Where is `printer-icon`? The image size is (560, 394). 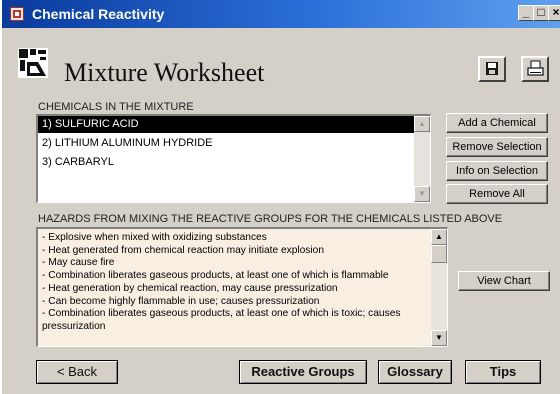 printer-icon is located at coordinates (535, 68).